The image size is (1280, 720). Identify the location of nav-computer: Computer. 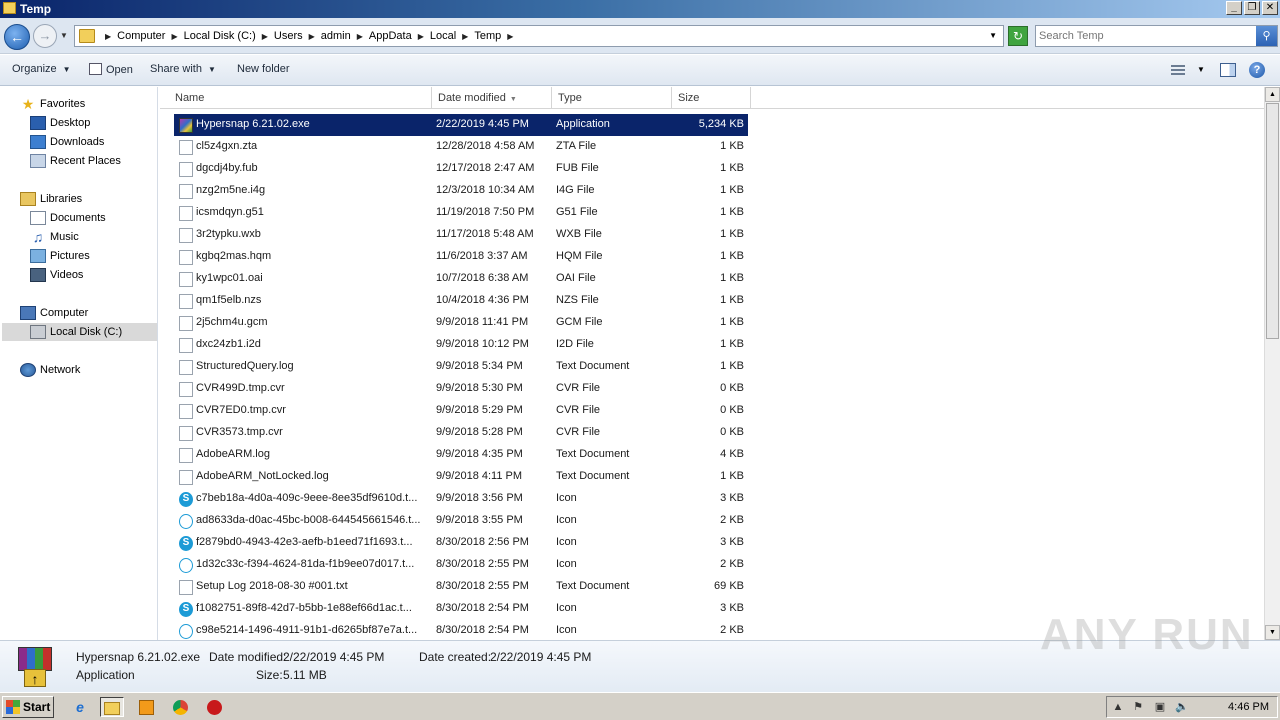
(54, 313).